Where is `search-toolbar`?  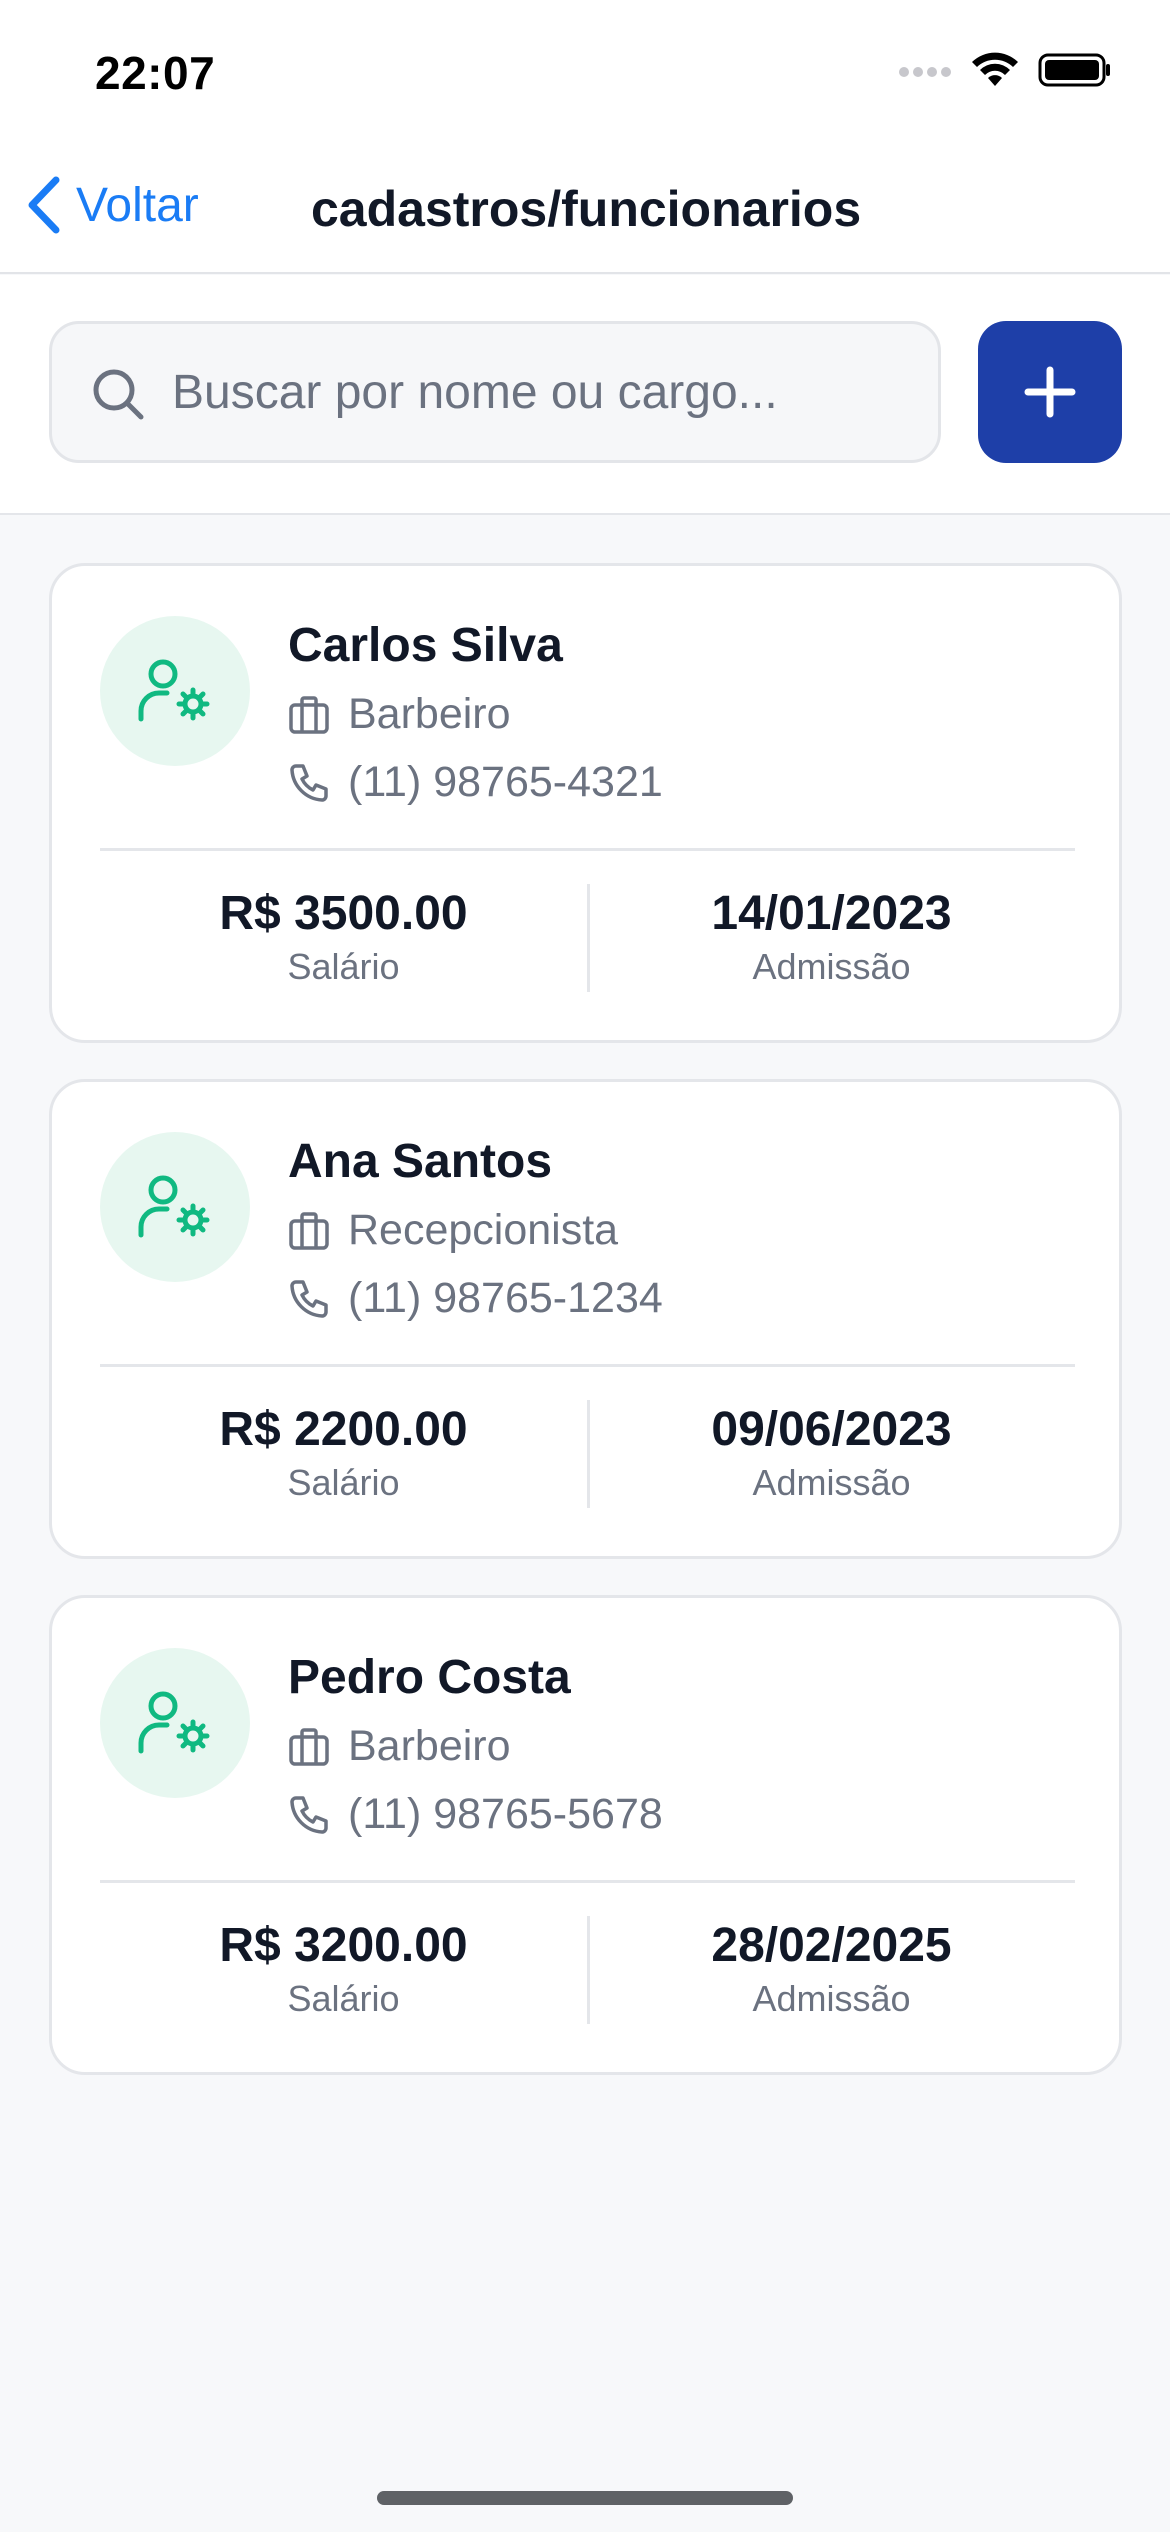 search-toolbar is located at coordinates (585, 395).